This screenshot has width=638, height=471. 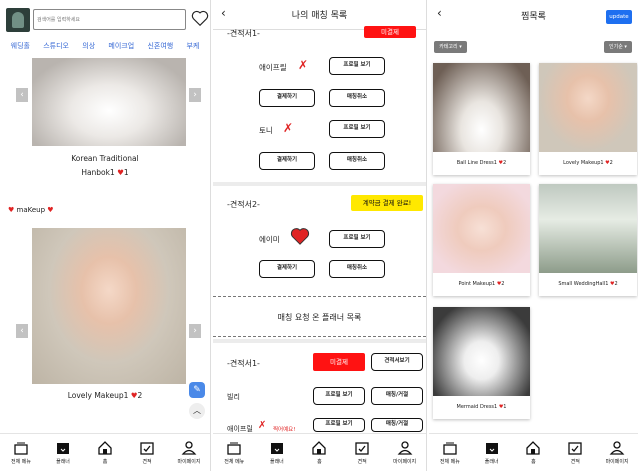 What do you see at coordinates (56, 46) in the screenshot?
I see `category-studio: 스튜디오` at bounding box center [56, 46].